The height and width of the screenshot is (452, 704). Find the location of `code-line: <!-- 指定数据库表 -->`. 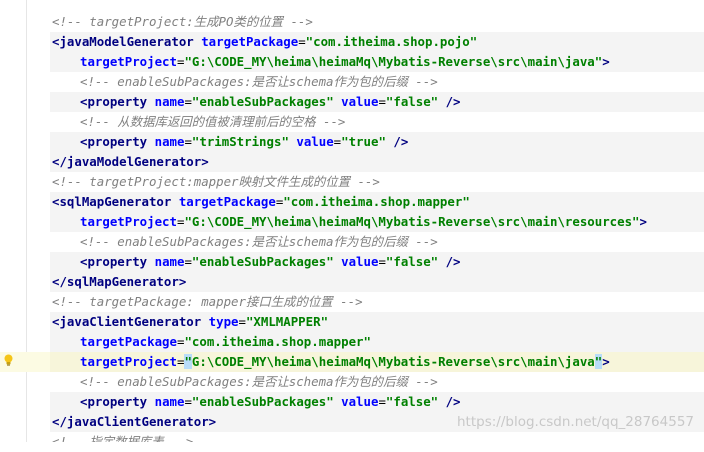

code-line: <!-- 指定数据库表 --> is located at coordinates (352, 437).